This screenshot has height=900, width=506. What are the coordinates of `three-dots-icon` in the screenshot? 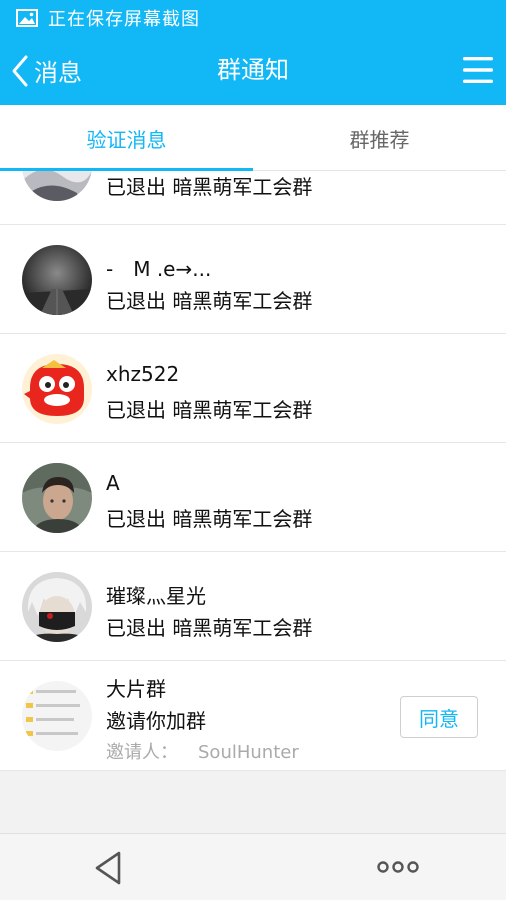 It's located at (398, 867).